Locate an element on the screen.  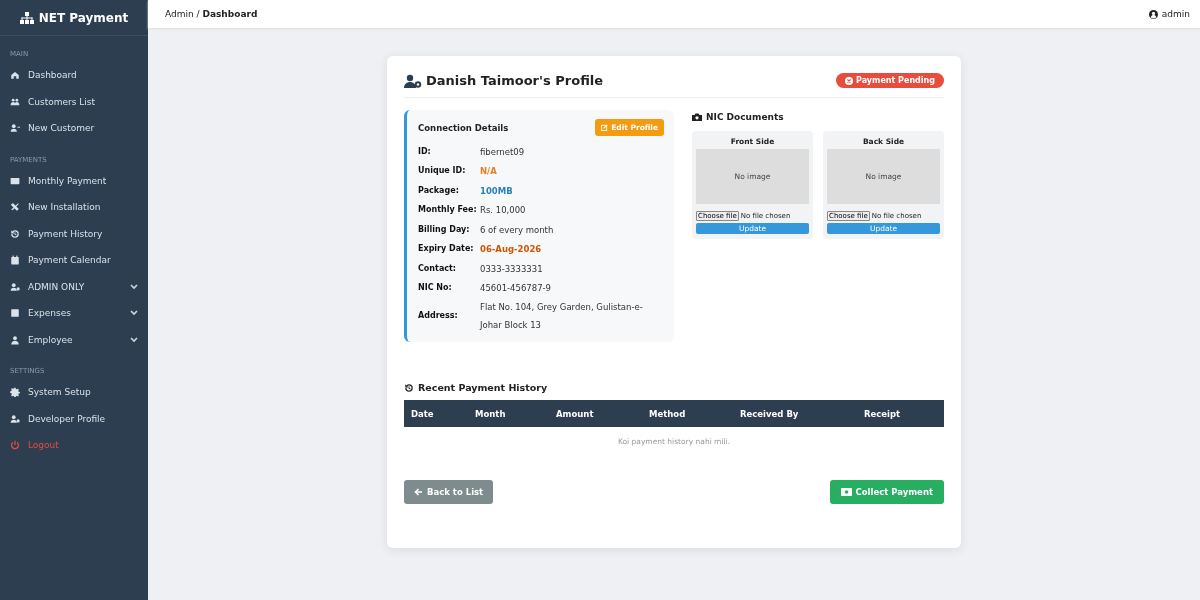
detail-label: NIC No: is located at coordinates (435, 288).